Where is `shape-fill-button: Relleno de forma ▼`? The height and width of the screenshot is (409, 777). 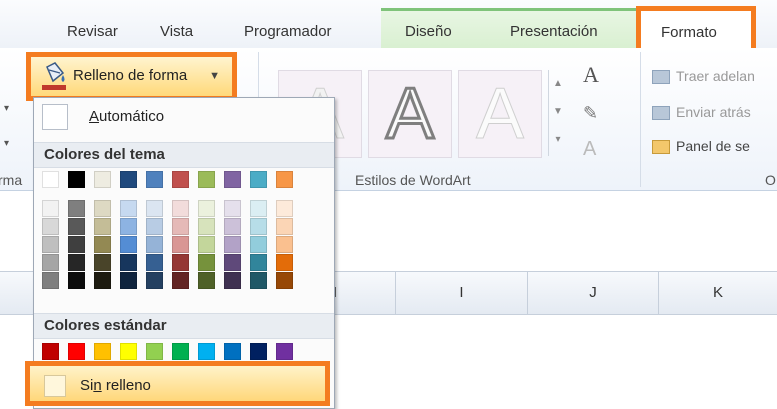 shape-fill-button: Relleno de forma ▼ is located at coordinates (131, 76).